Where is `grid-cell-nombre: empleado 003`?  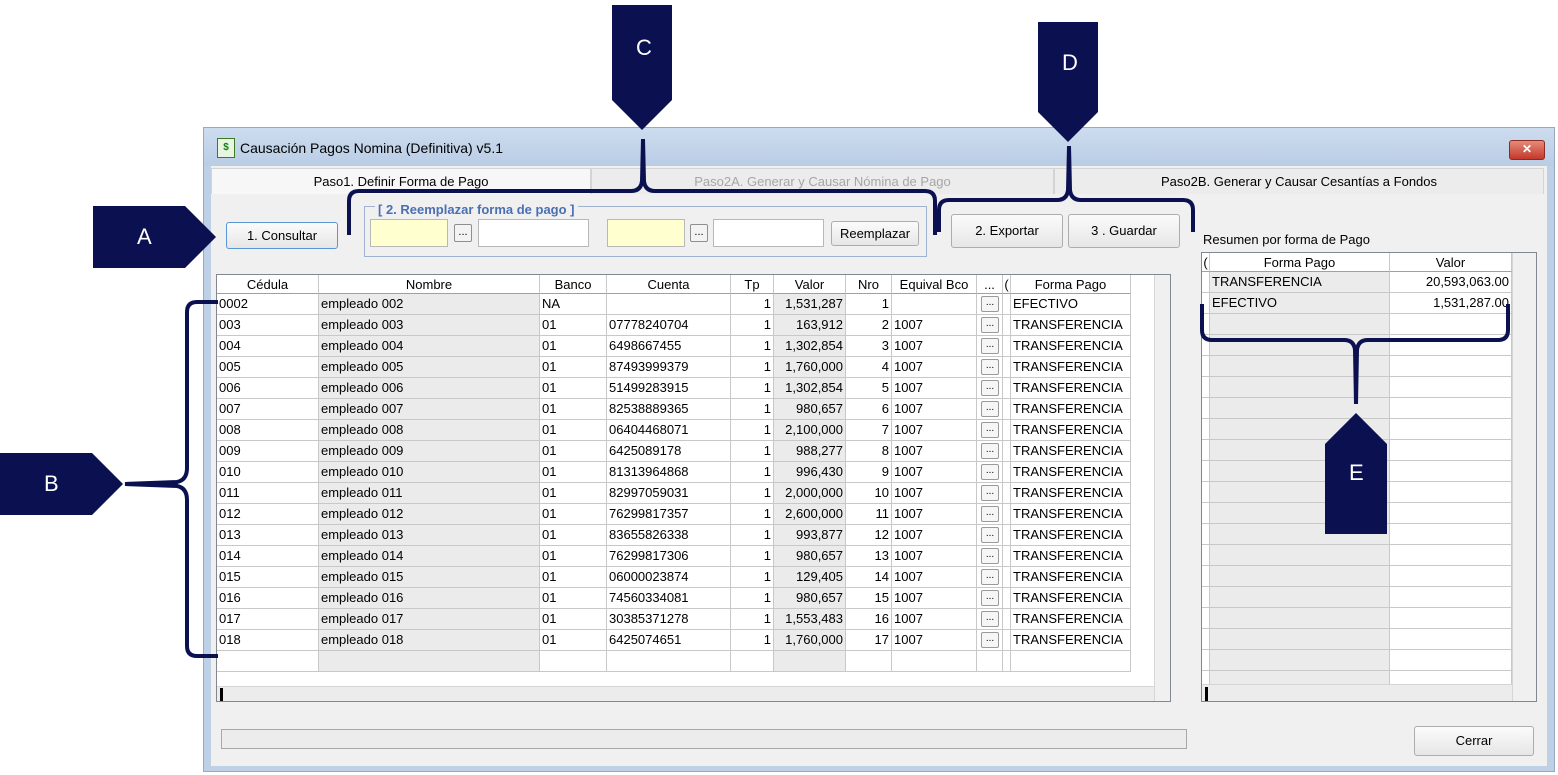
grid-cell-nombre: empleado 003 is located at coordinates (429, 325).